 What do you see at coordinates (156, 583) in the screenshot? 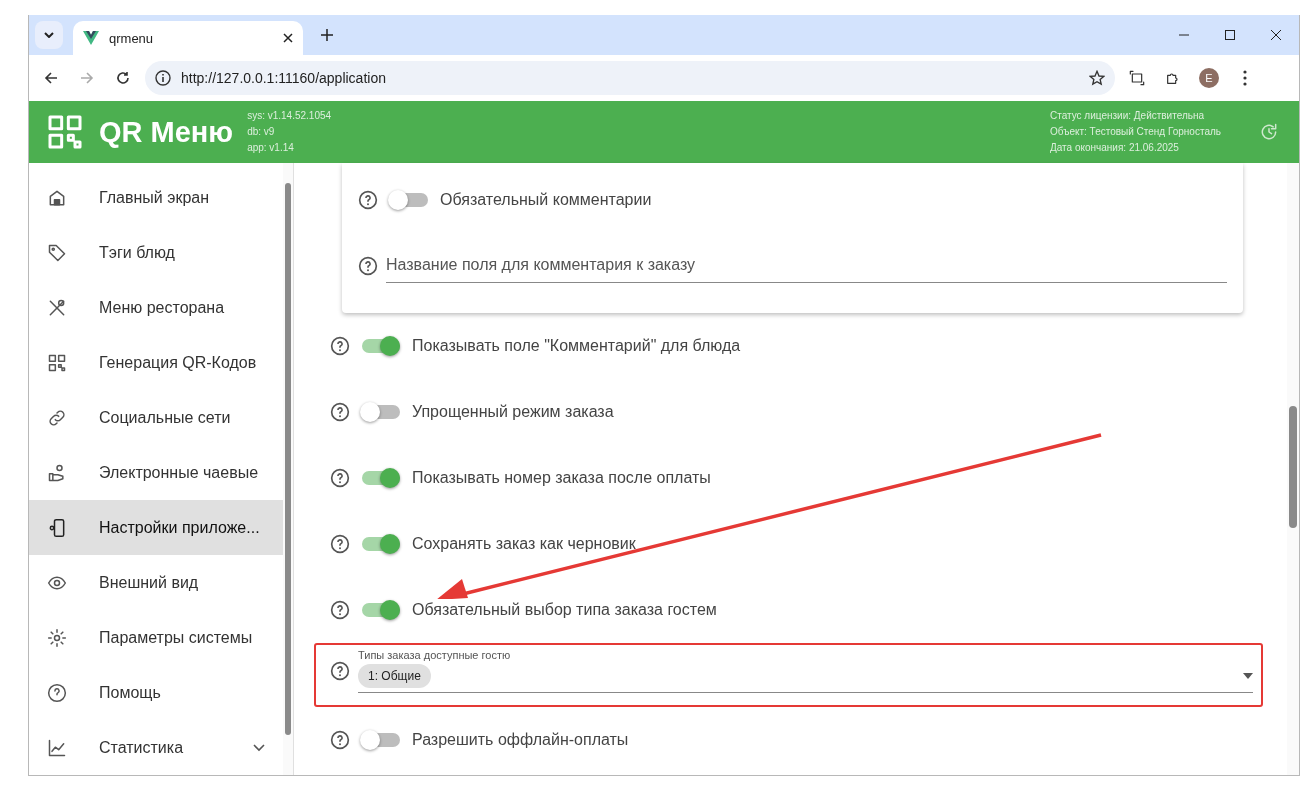
I see `sidebar-item: Внешний вид` at bounding box center [156, 583].